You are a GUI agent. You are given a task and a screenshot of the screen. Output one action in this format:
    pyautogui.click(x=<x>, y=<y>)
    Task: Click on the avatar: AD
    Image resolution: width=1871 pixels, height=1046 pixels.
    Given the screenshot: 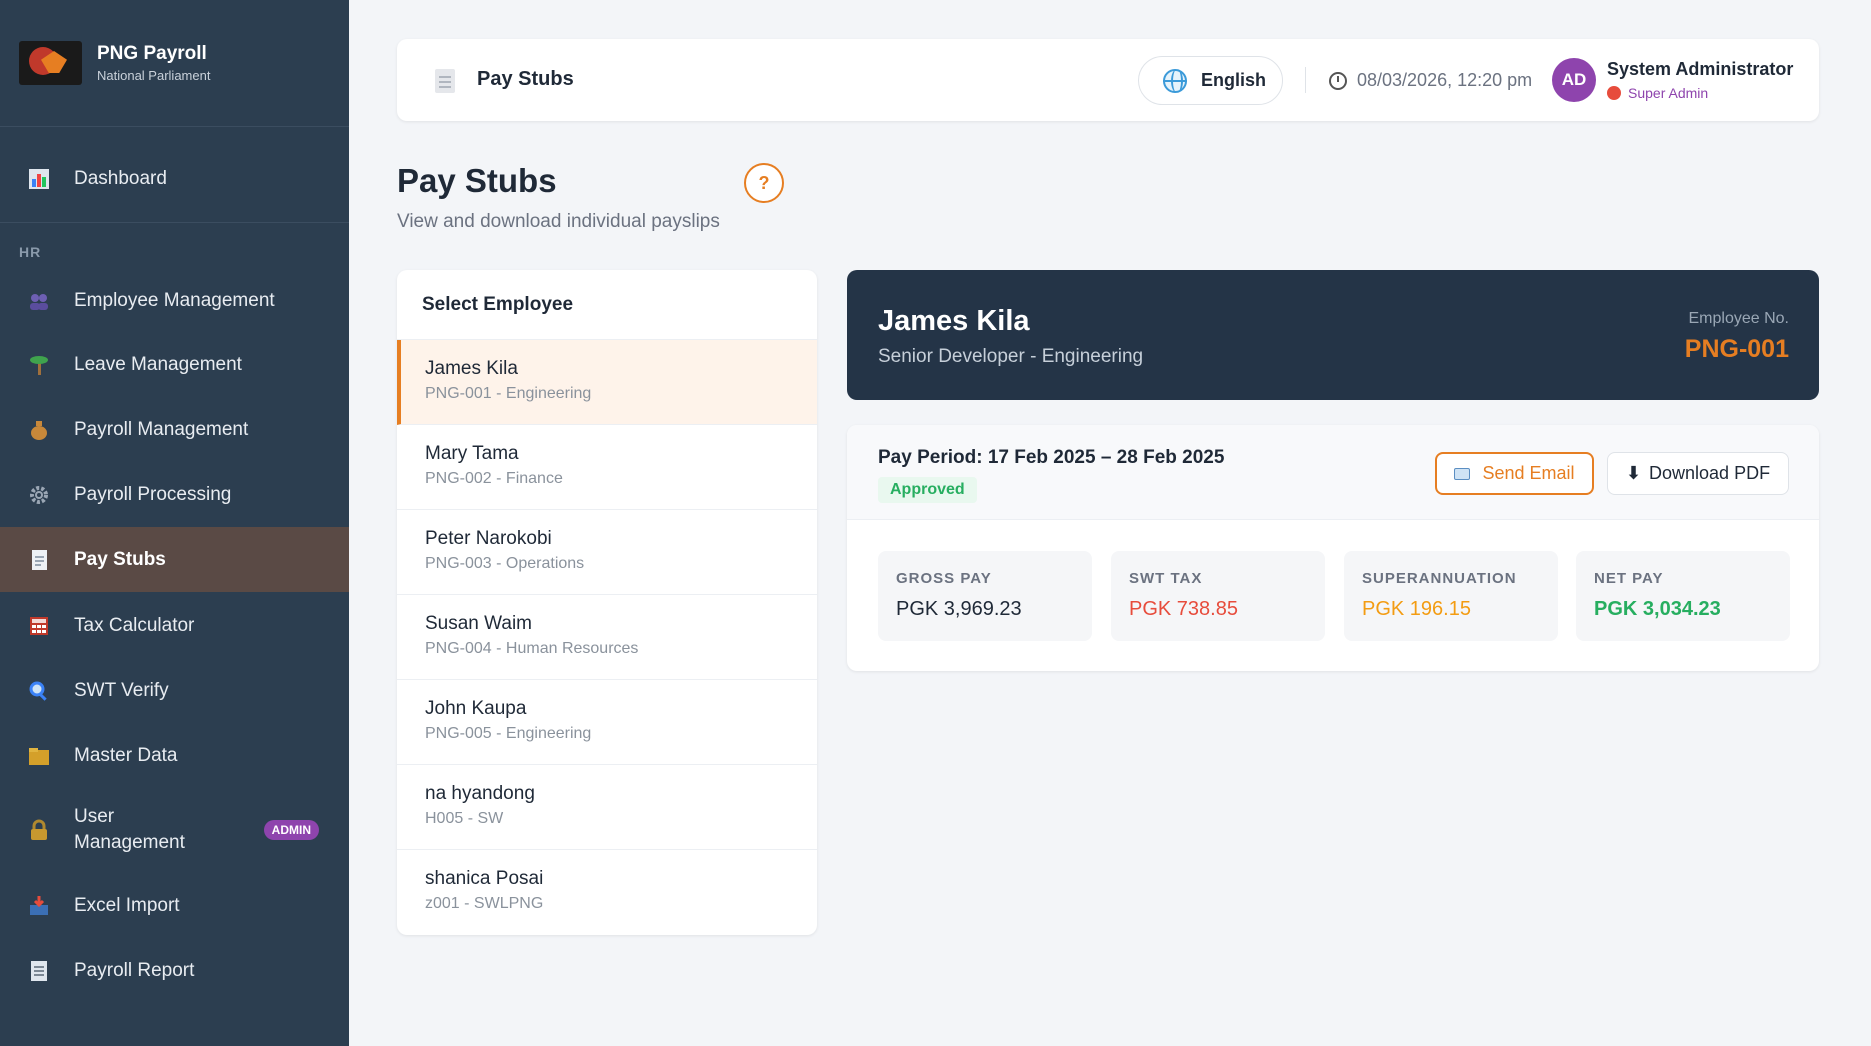 What is the action you would take?
    pyautogui.click(x=1574, y=80)
    